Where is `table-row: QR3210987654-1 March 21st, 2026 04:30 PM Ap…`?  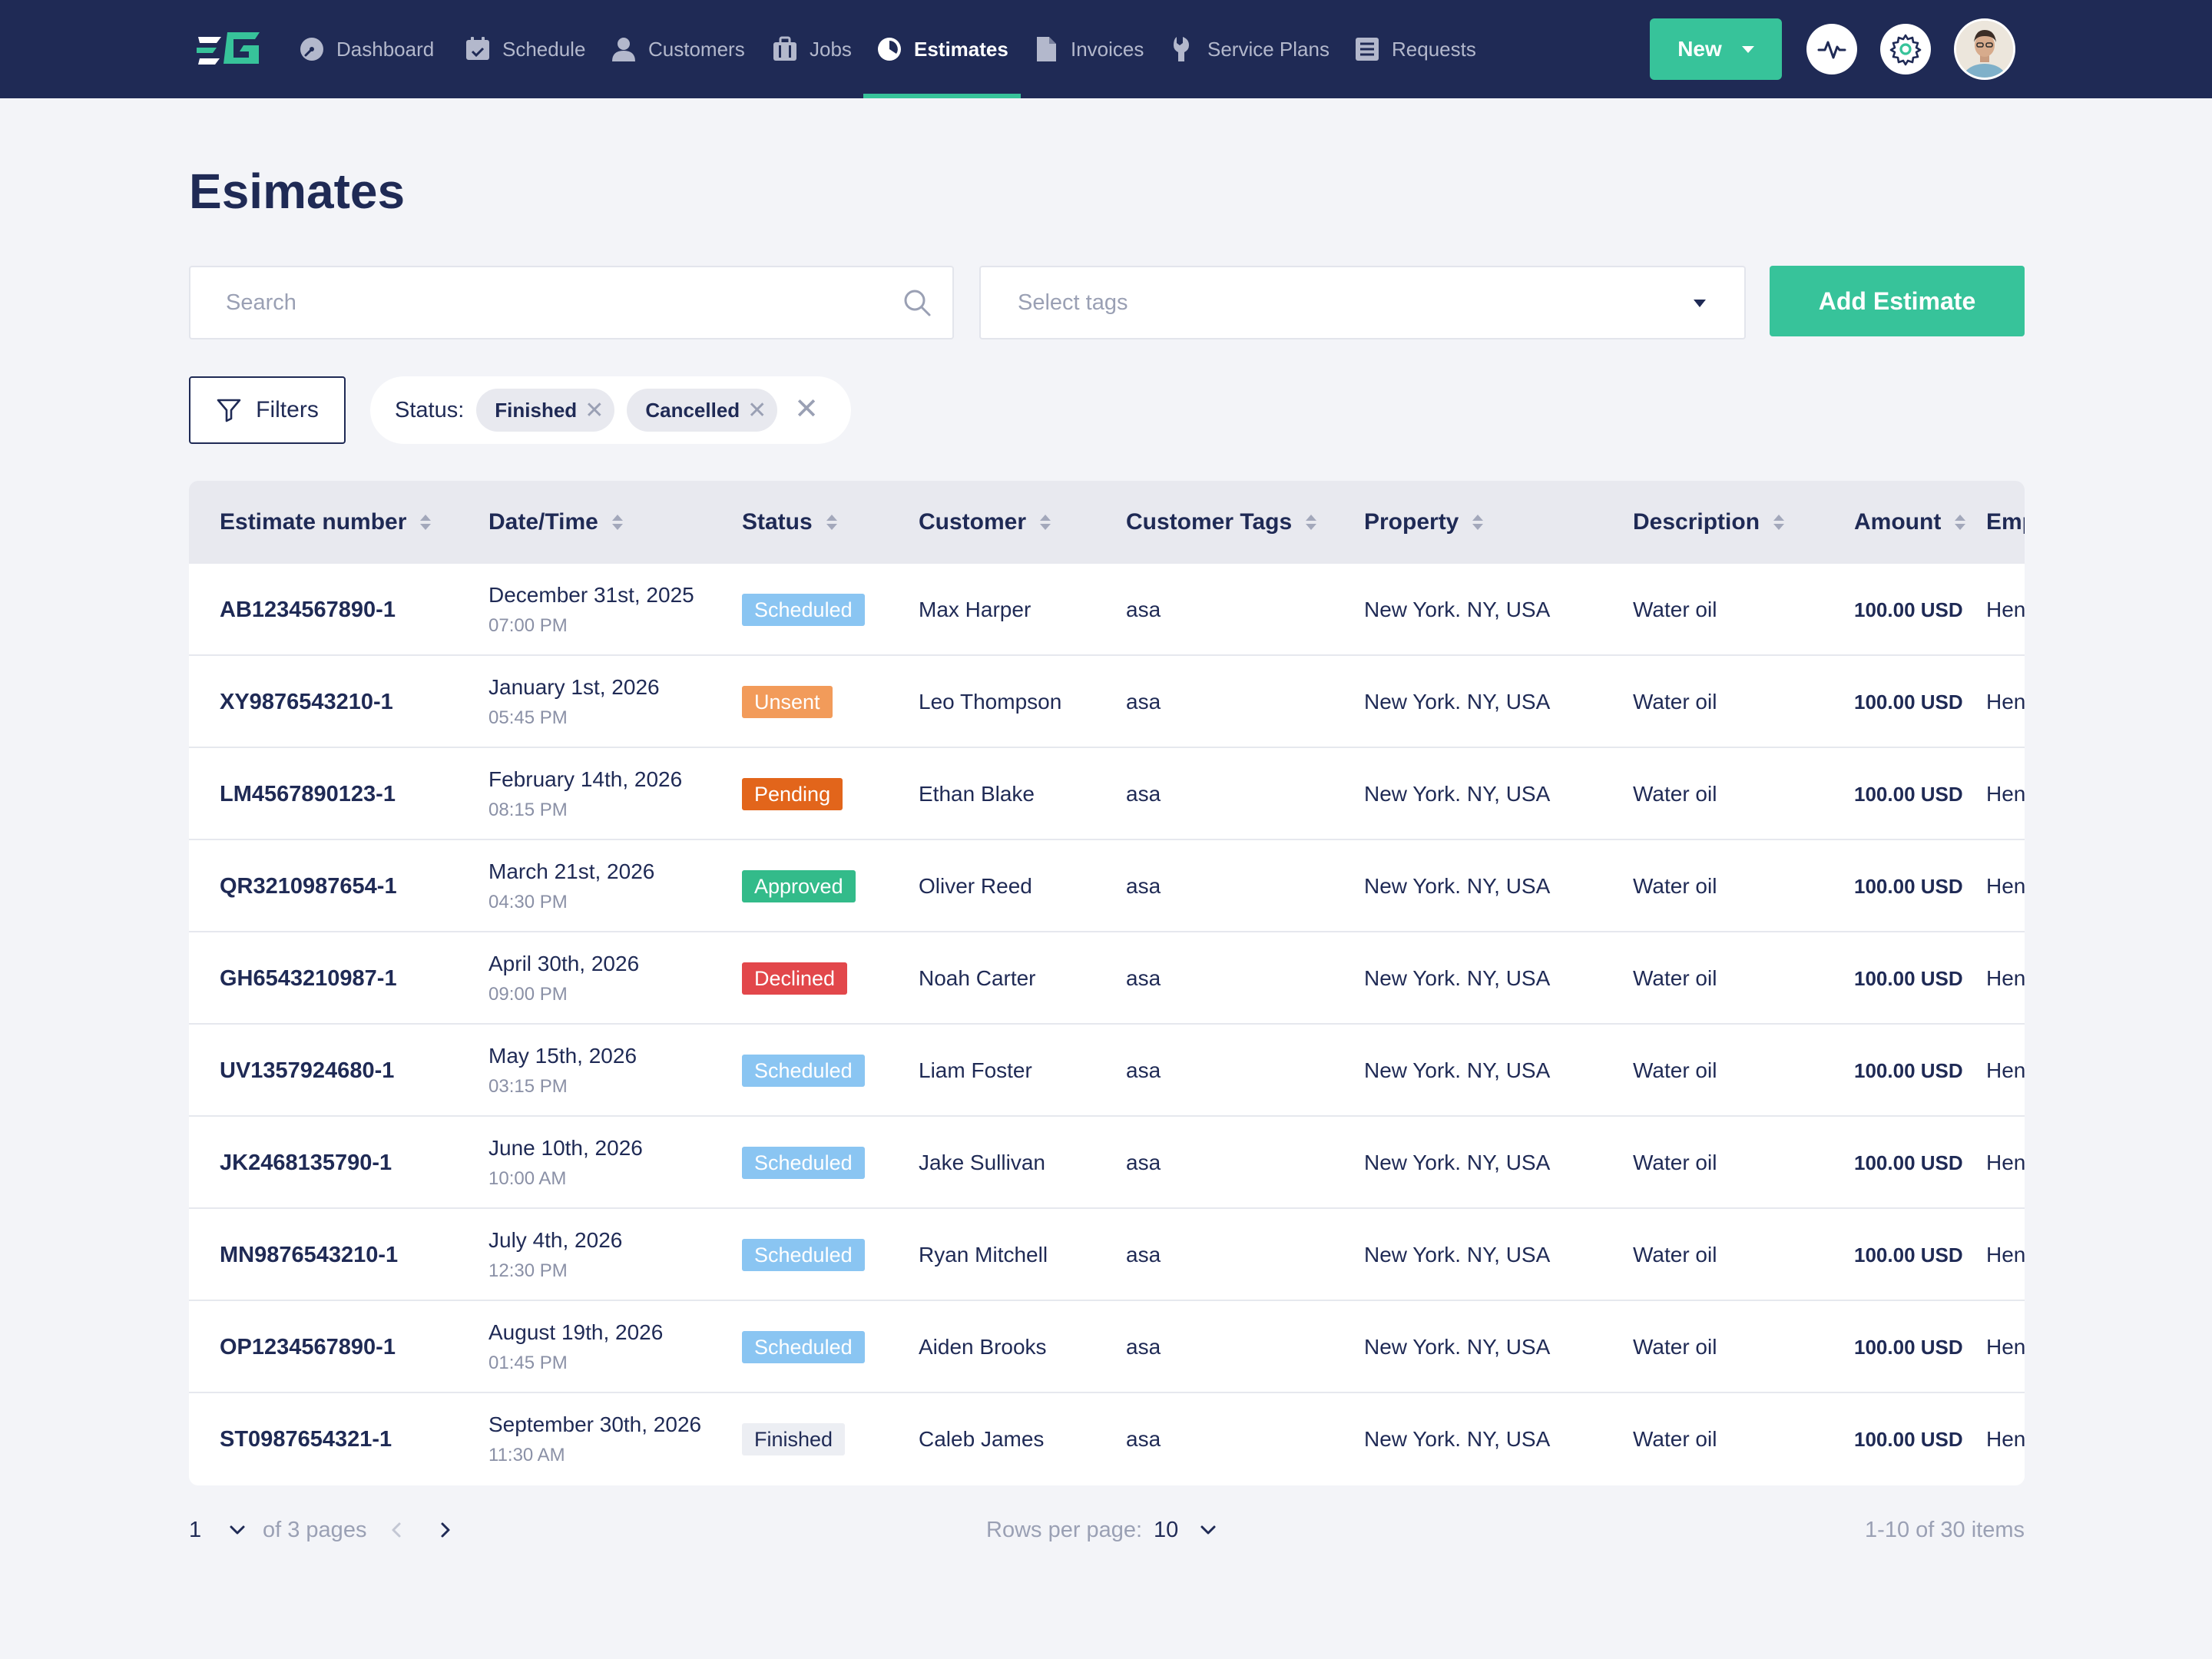
table-row: QR3210987654-1 March 21st, 2026 04:30 PM Ap… is located at coordinates (1107, 886).